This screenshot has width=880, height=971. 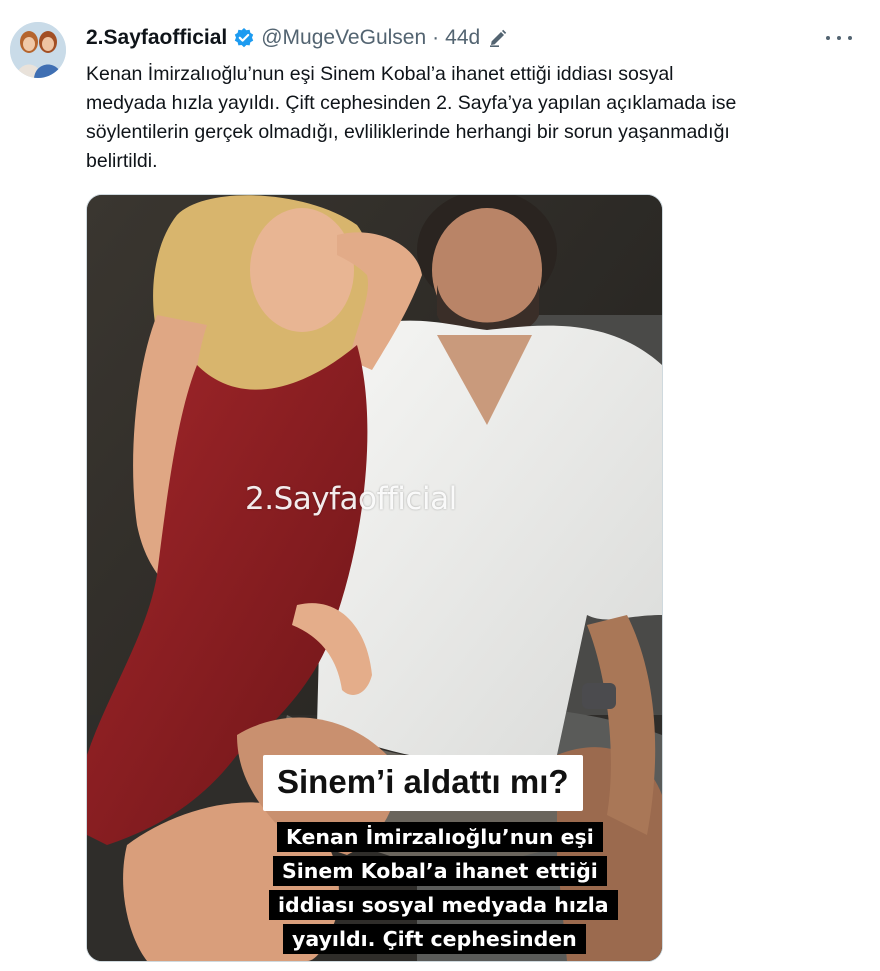 I want to click on user-handle: @MugeVeGulsen, so click(x=343, y=38).